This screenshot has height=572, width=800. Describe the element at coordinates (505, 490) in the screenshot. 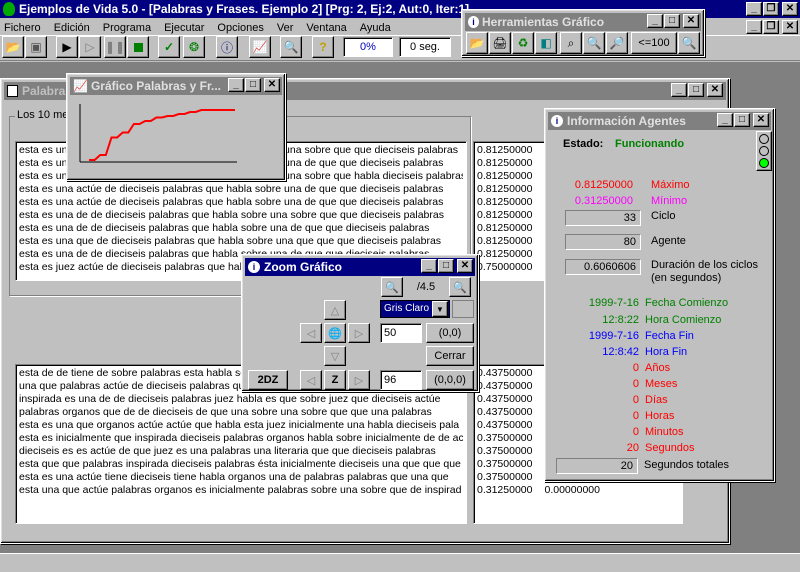

I see `value-row-main: 0.31250000` at that location.